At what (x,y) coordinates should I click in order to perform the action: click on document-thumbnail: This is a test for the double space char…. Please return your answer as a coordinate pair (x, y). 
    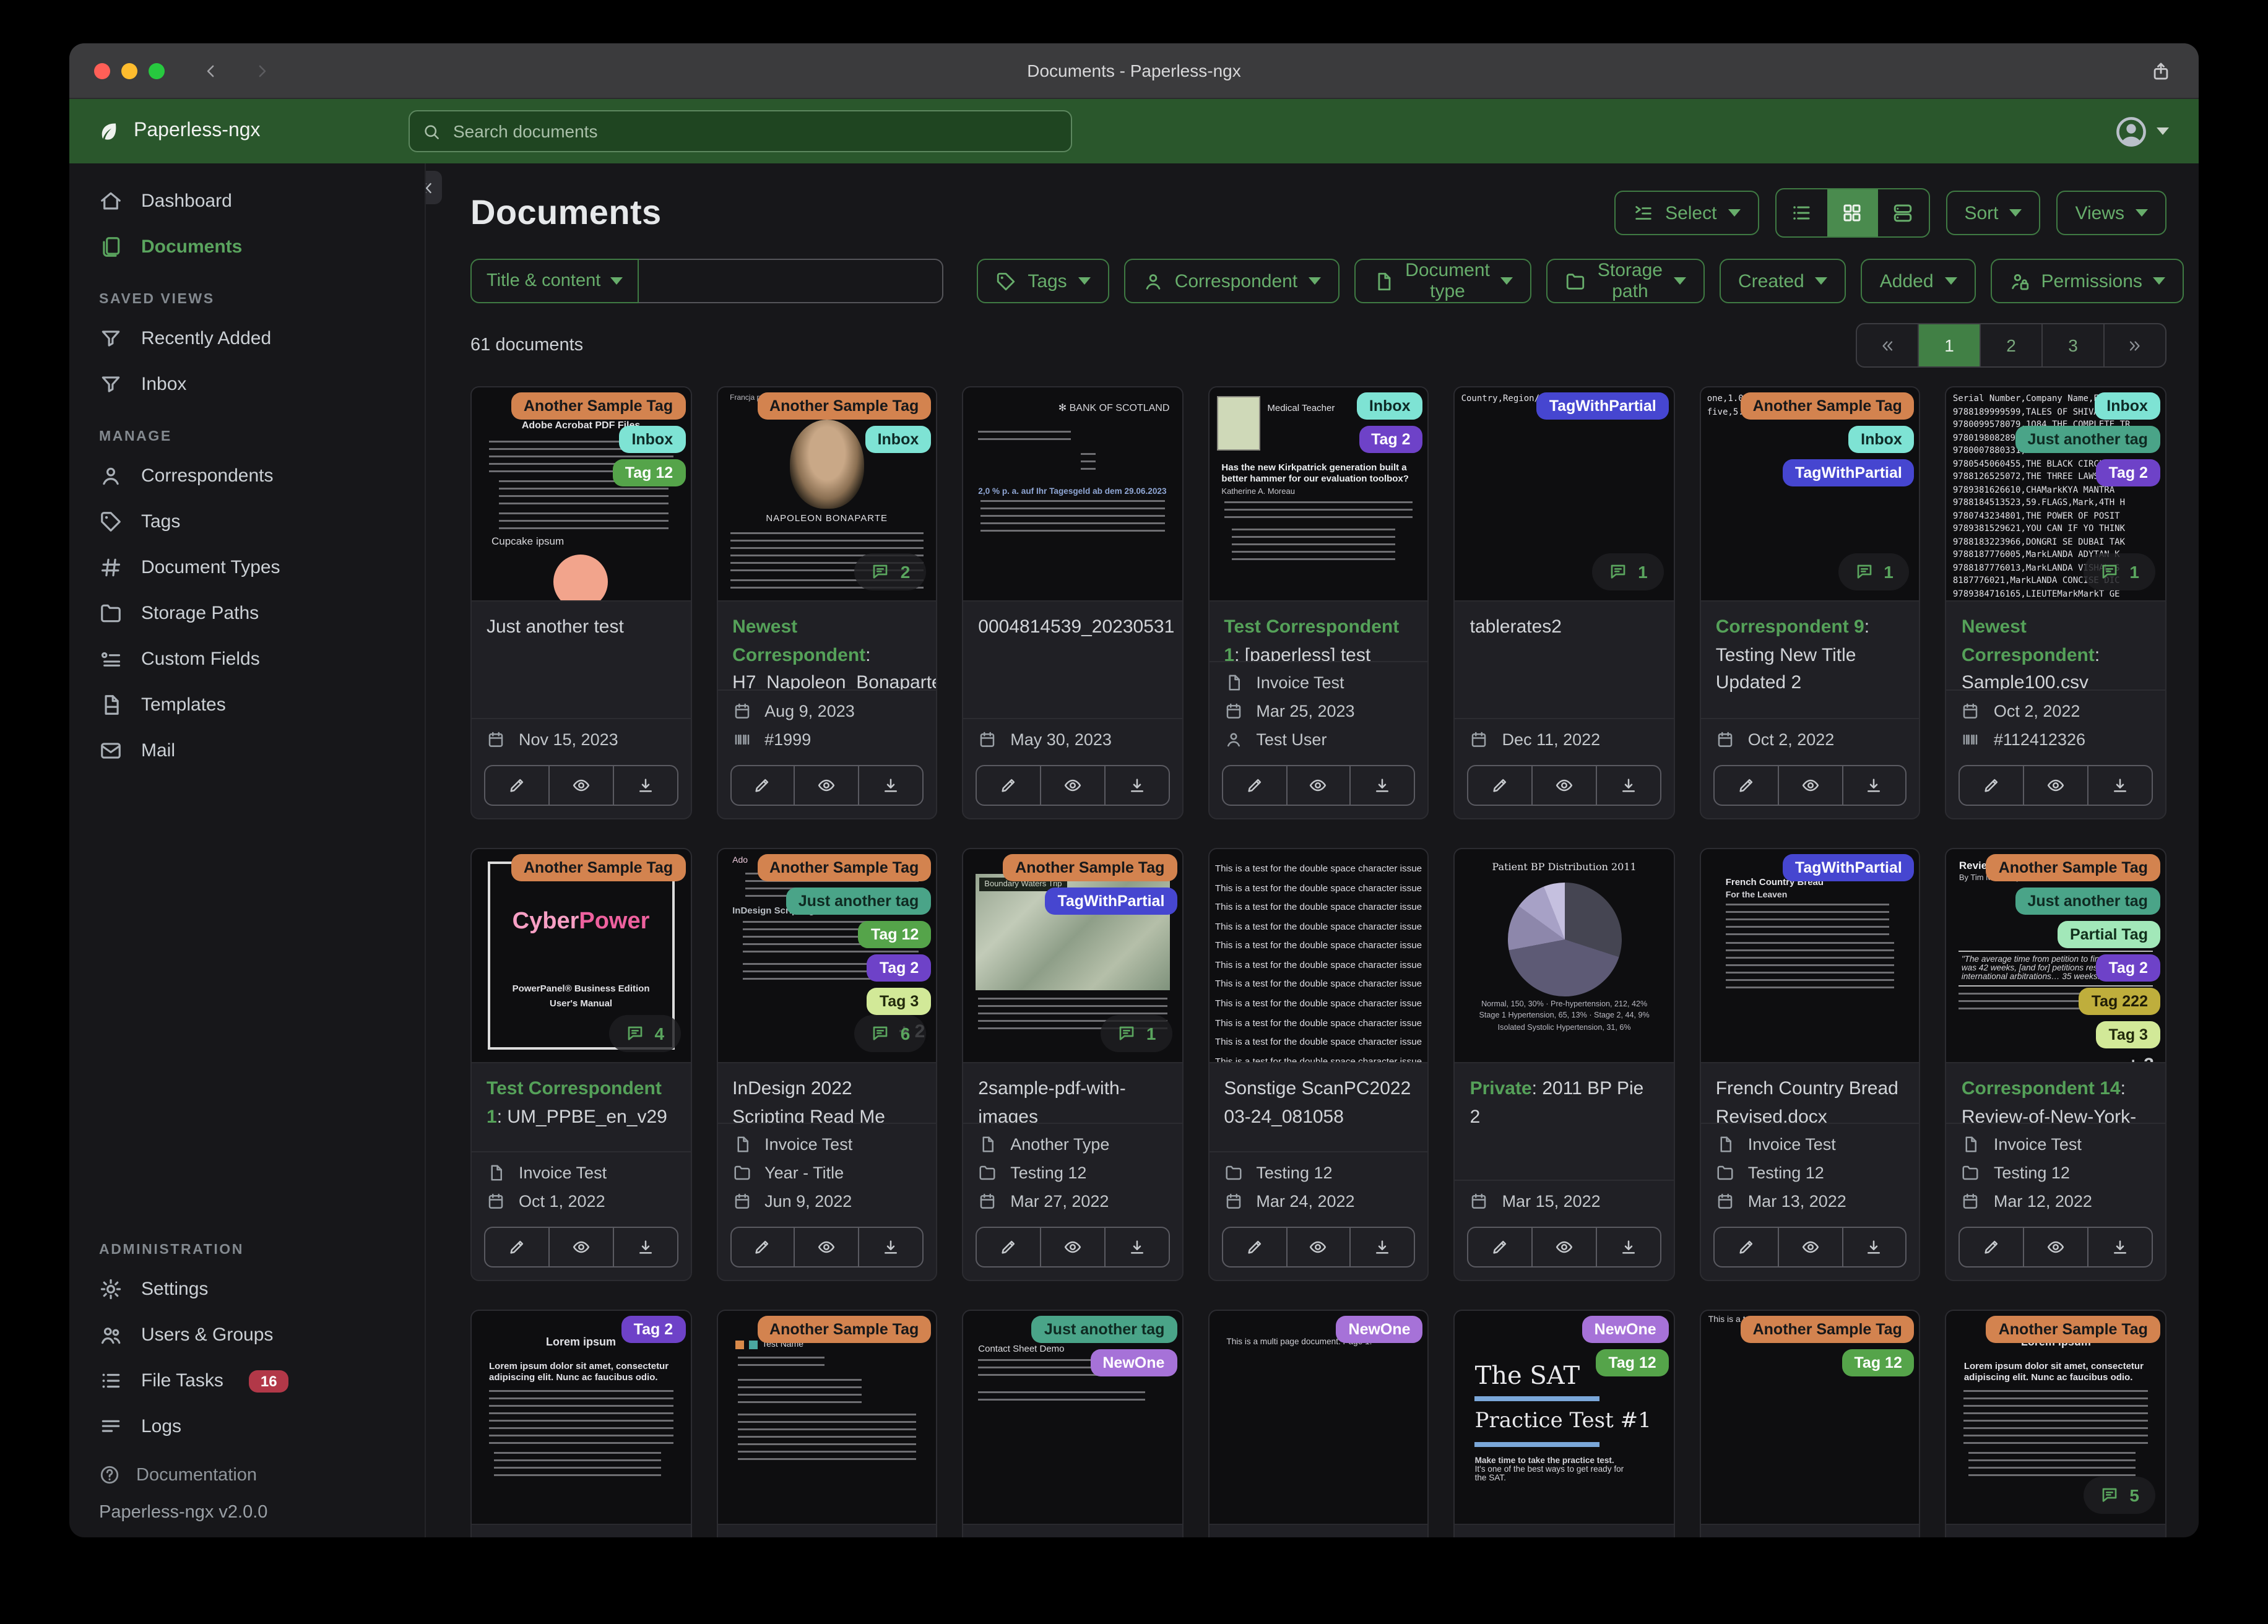
    Looking at the image, I should click on (1318, 956).